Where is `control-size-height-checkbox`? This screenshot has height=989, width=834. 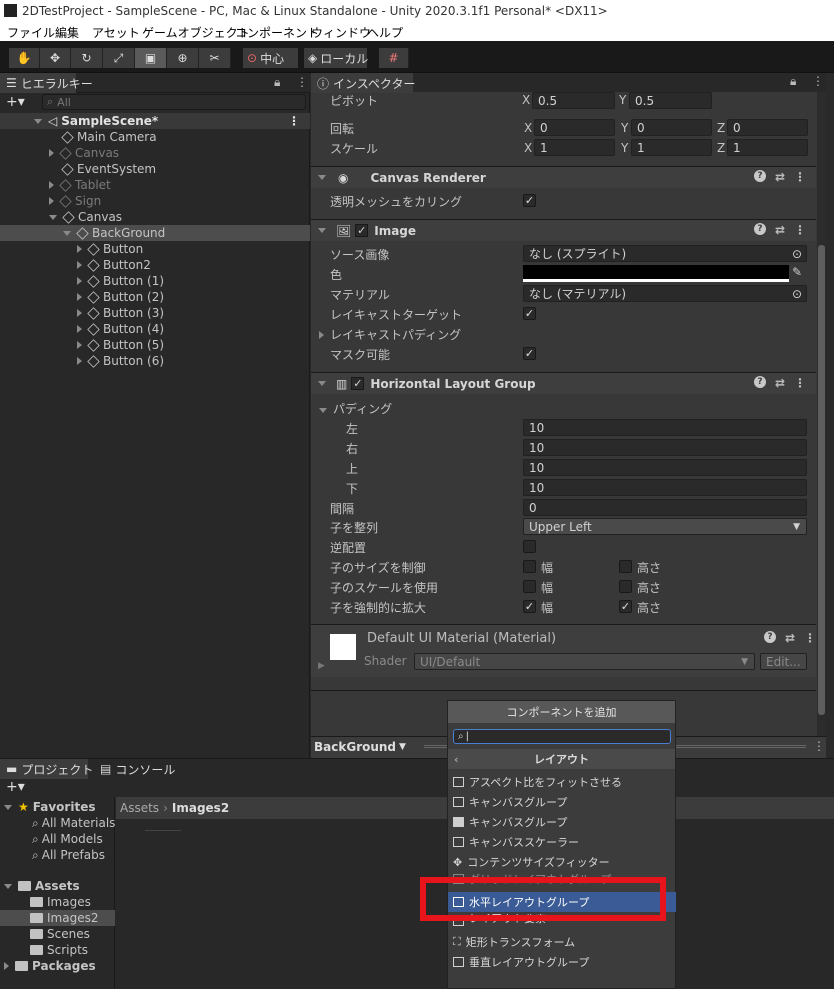 control-size-height-checkbox is located at coordinates (625, 566).